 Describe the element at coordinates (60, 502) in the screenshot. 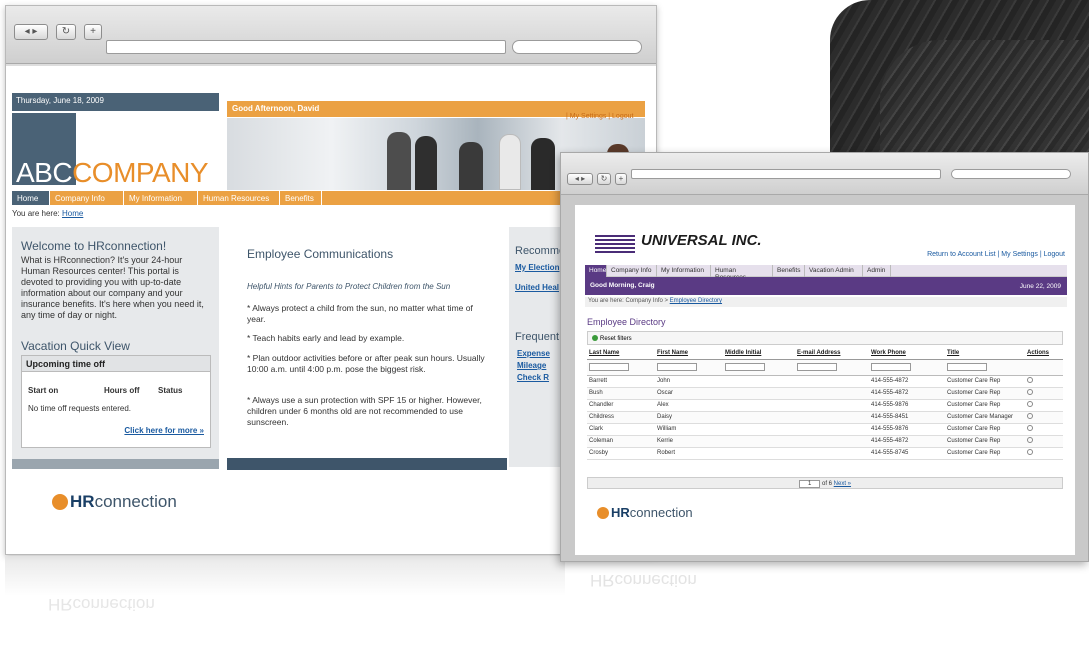

I see `hrconnection-mark-icon` at that location.